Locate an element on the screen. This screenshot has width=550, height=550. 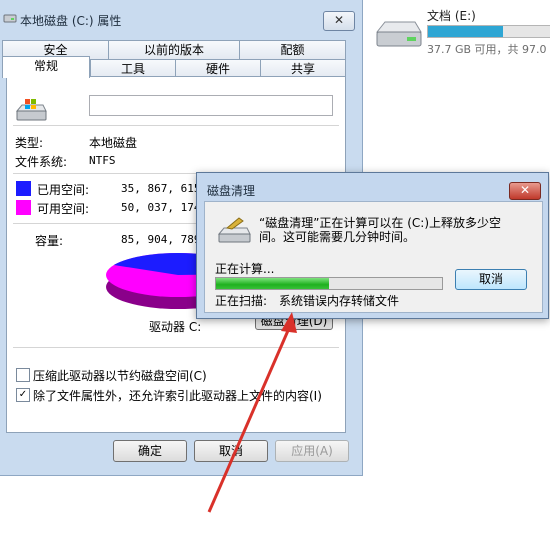
tab-general: 常规 is located at coordinates (46, 67).